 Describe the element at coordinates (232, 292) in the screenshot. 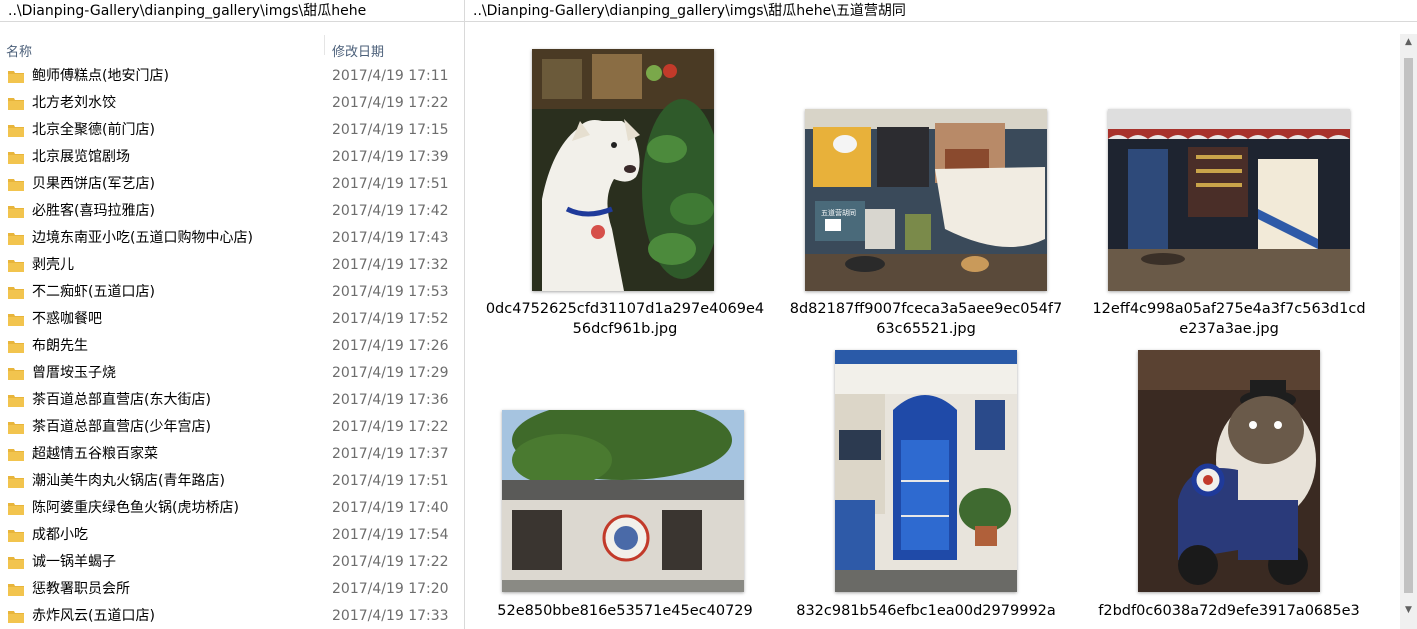

I see `folder-row: 不二痴虾(五道口店) 2017/4/19 17:53` at that location.